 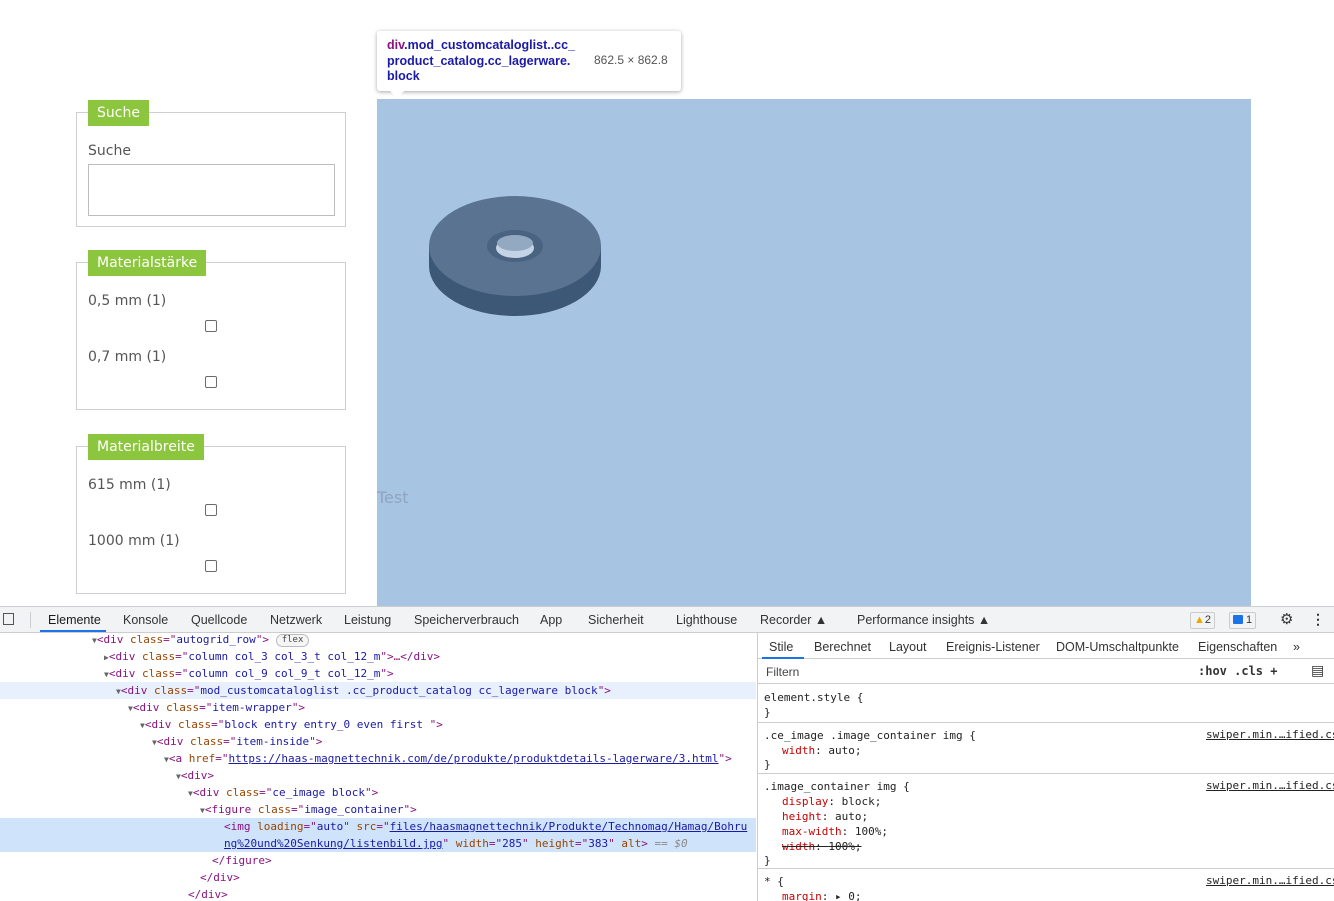 What do you see at coordinates (397, 94) in the screenshot?
I see `tooltip-arrow` at bounding box center [397, 94].